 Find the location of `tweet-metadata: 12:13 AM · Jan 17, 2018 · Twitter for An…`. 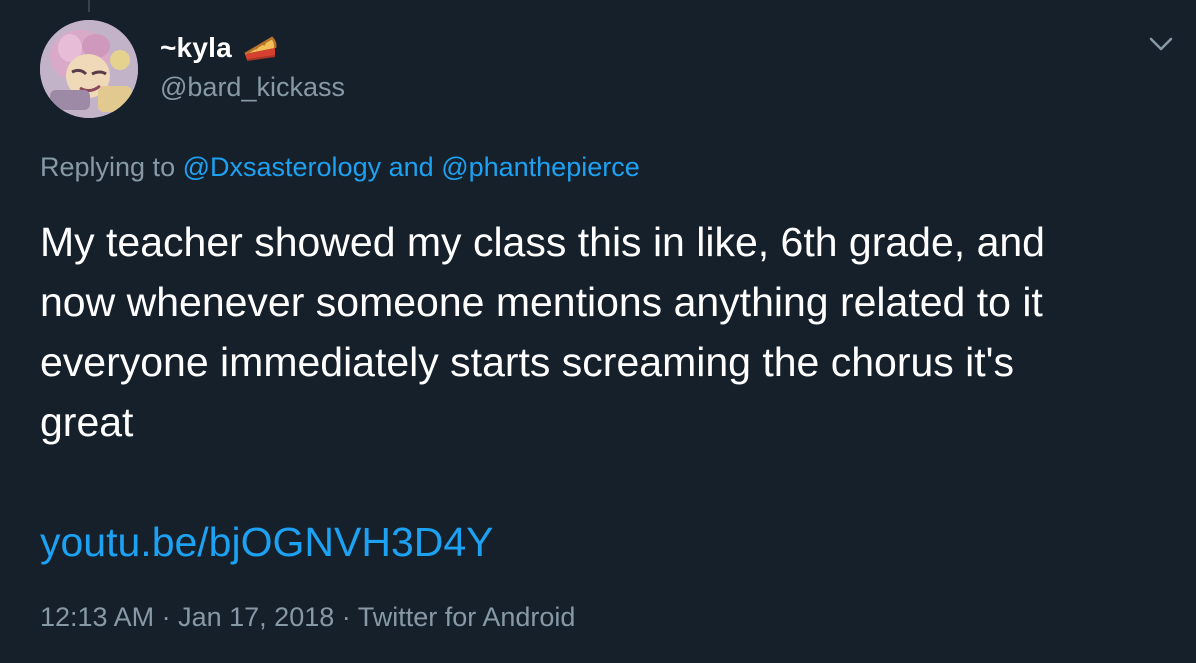

tweet-metadata: 12:13 AM · Jan 17, 2018 · Twitter for An… is located at coordinates (307, 617).